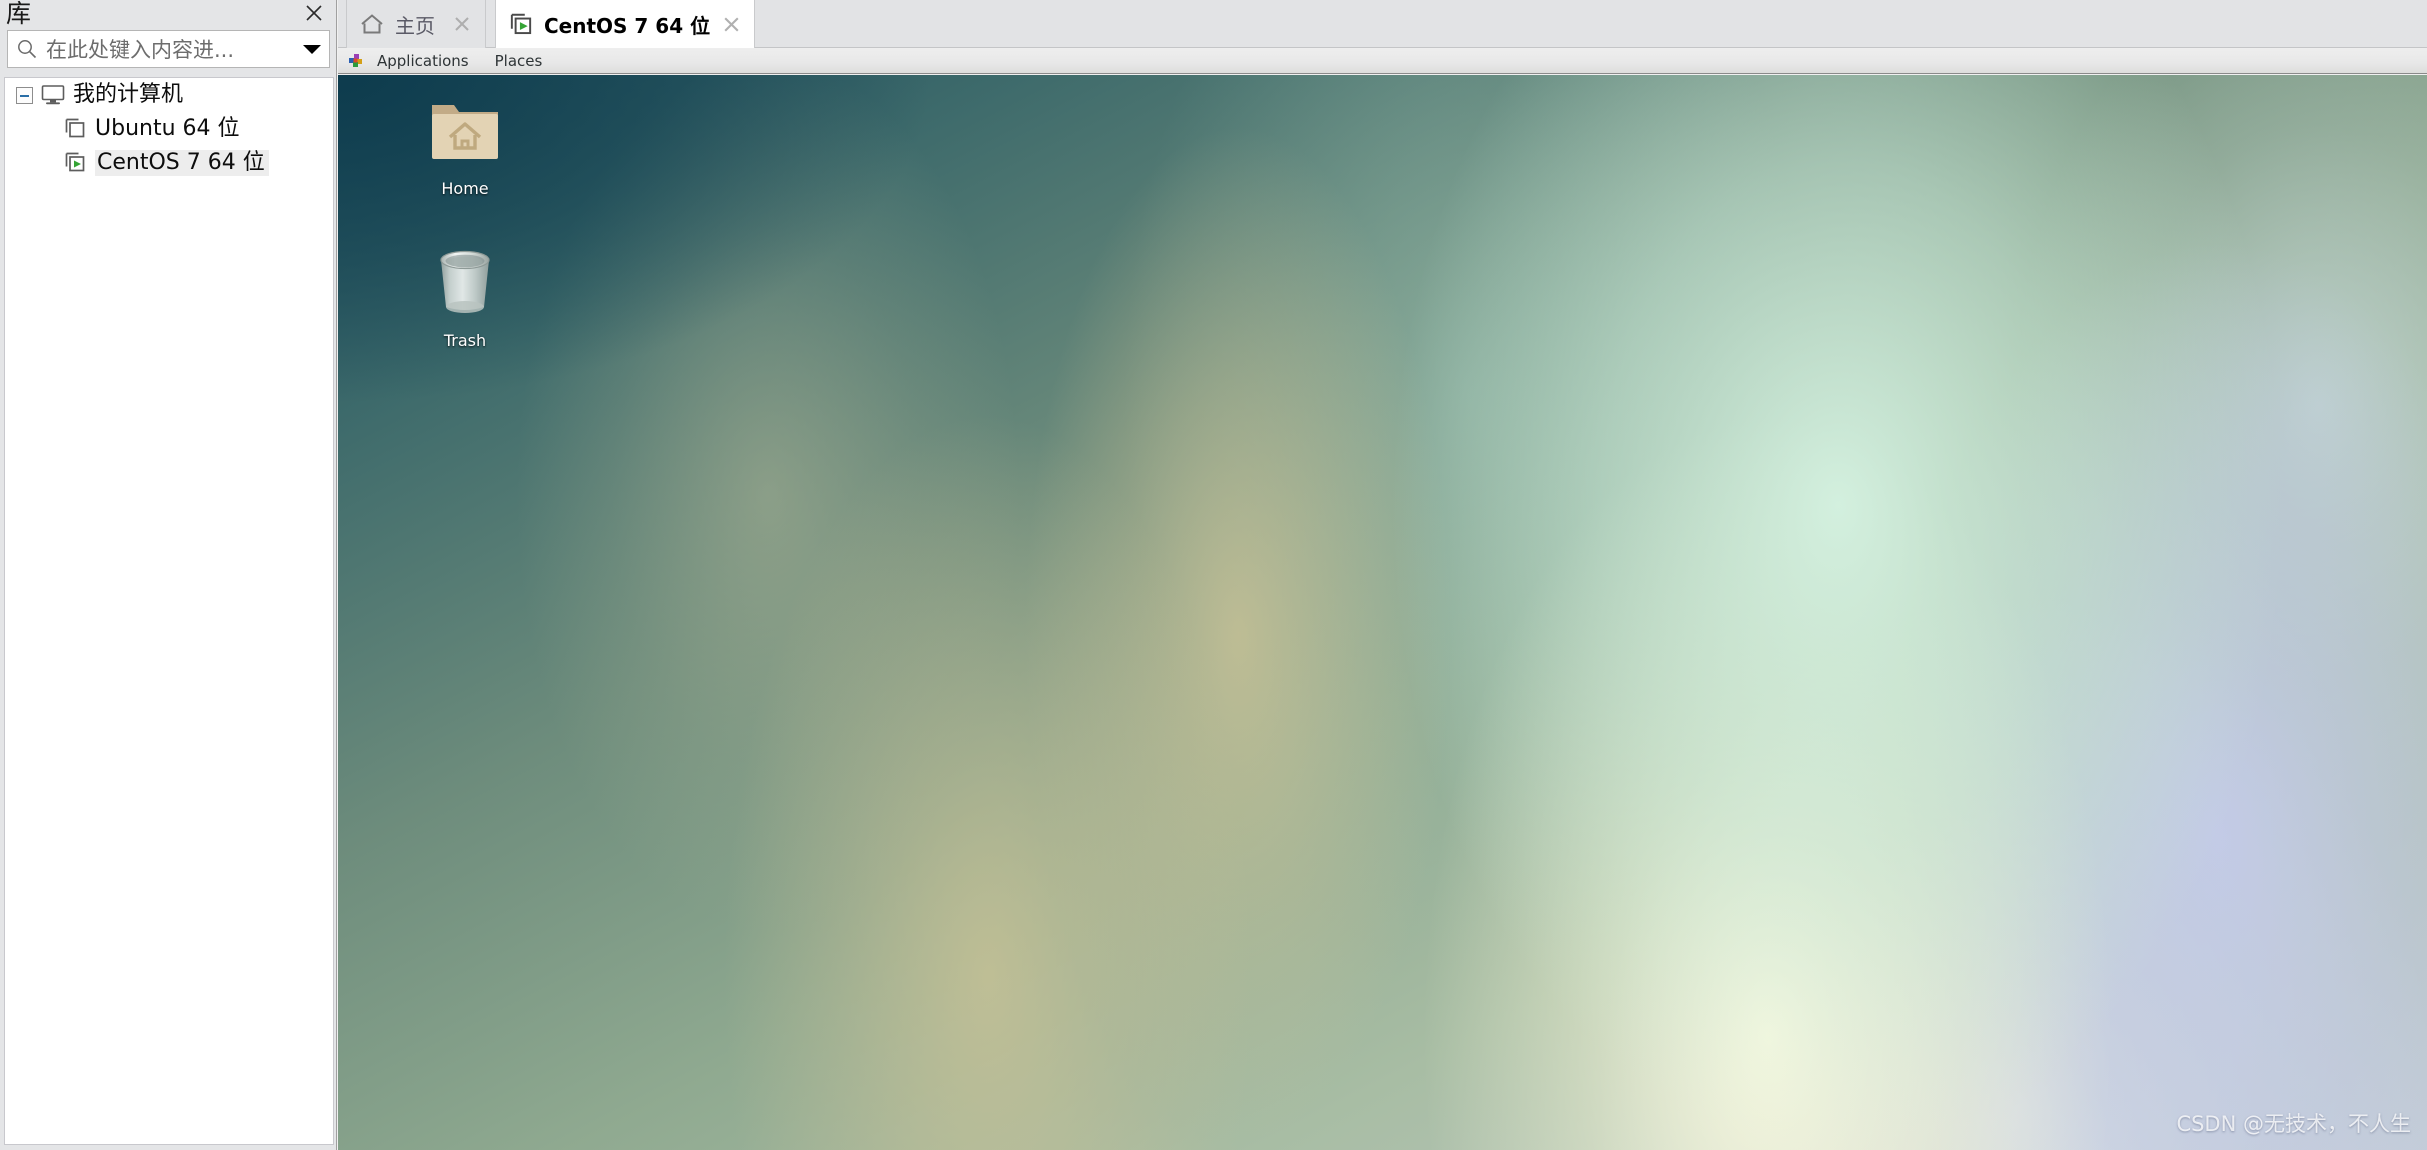  What do you see at coordinates (182, 163) in the screenshot?
I see `tree-item-label: CentOS 7 64 位` at bounding box center [182, 163].